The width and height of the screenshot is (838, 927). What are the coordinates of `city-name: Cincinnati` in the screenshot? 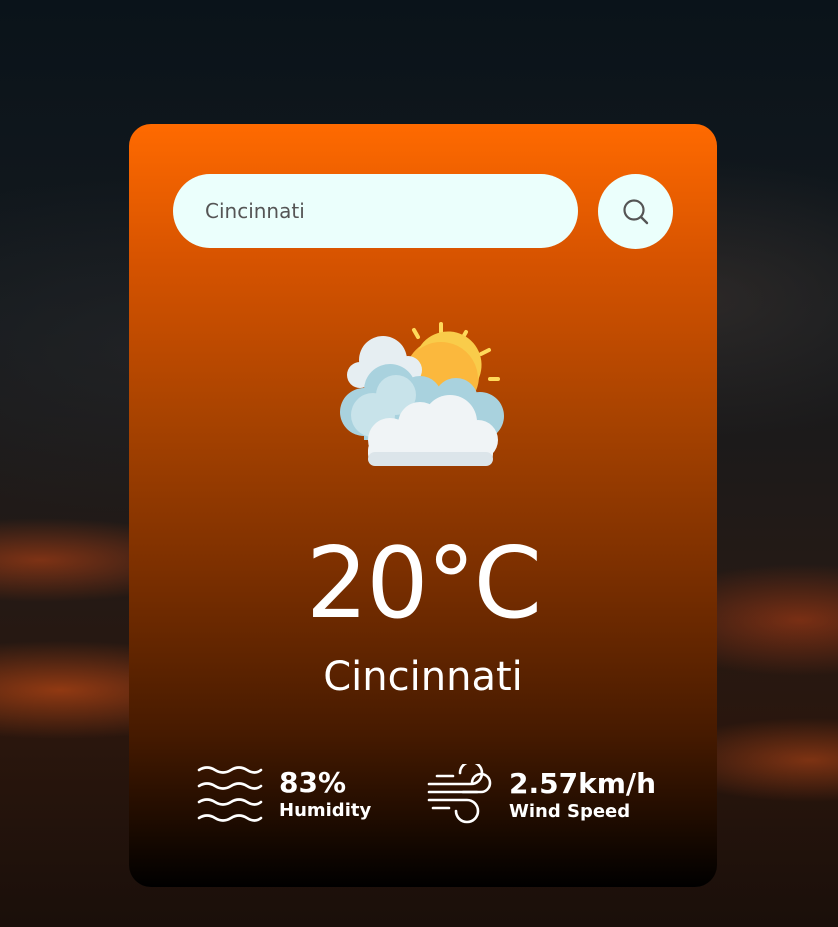 It's located at (423, 677).